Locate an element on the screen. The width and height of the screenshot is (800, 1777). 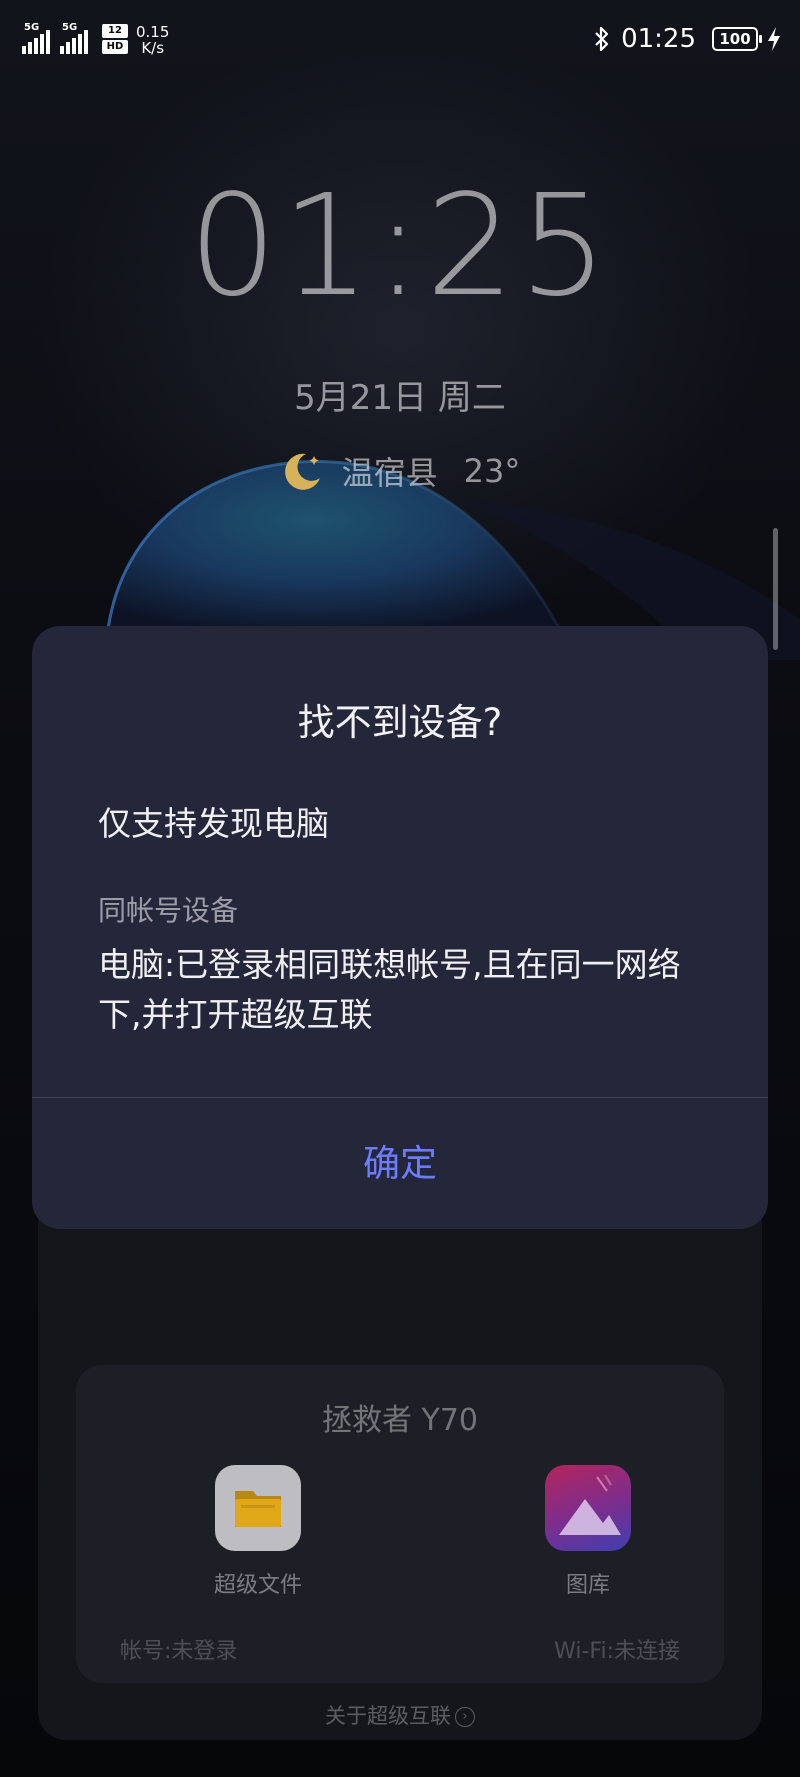
speed-value: 0.15 is located at coordinates (153, 32).